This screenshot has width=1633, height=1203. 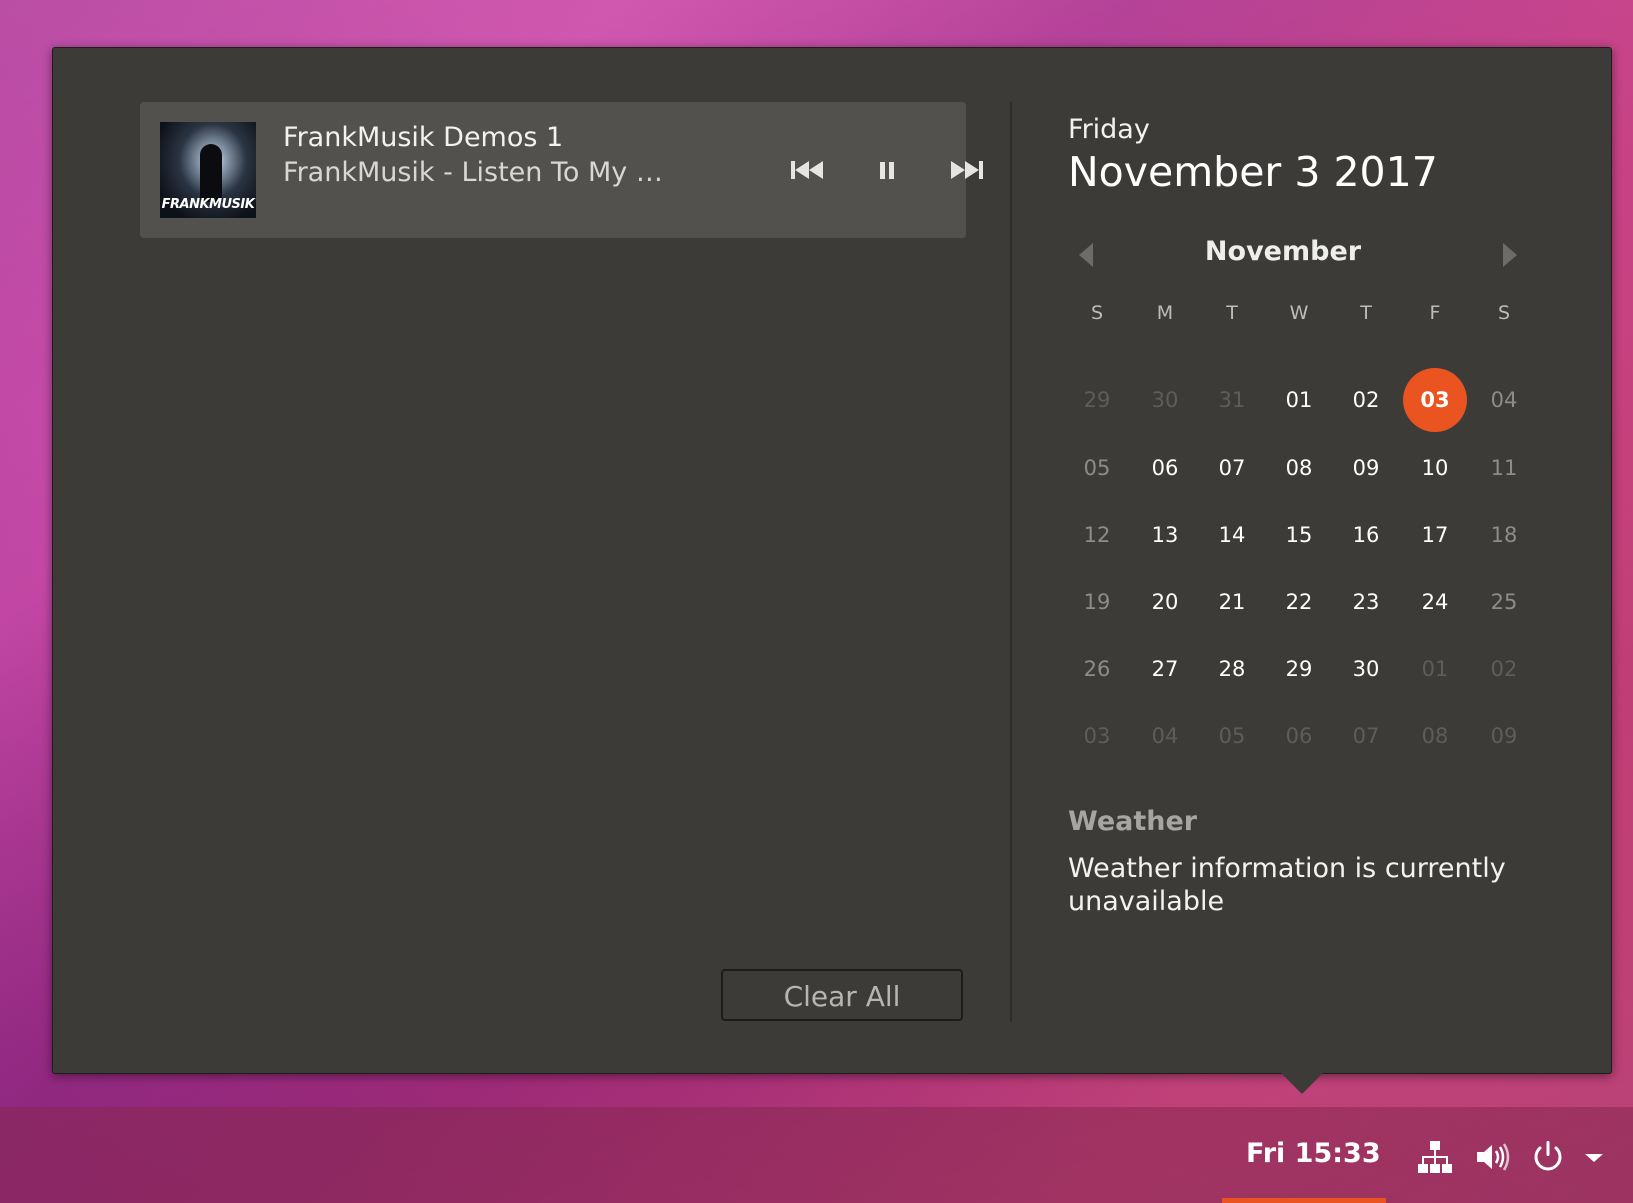 I want to click on album-art-figure, so click(x=211, y=173).